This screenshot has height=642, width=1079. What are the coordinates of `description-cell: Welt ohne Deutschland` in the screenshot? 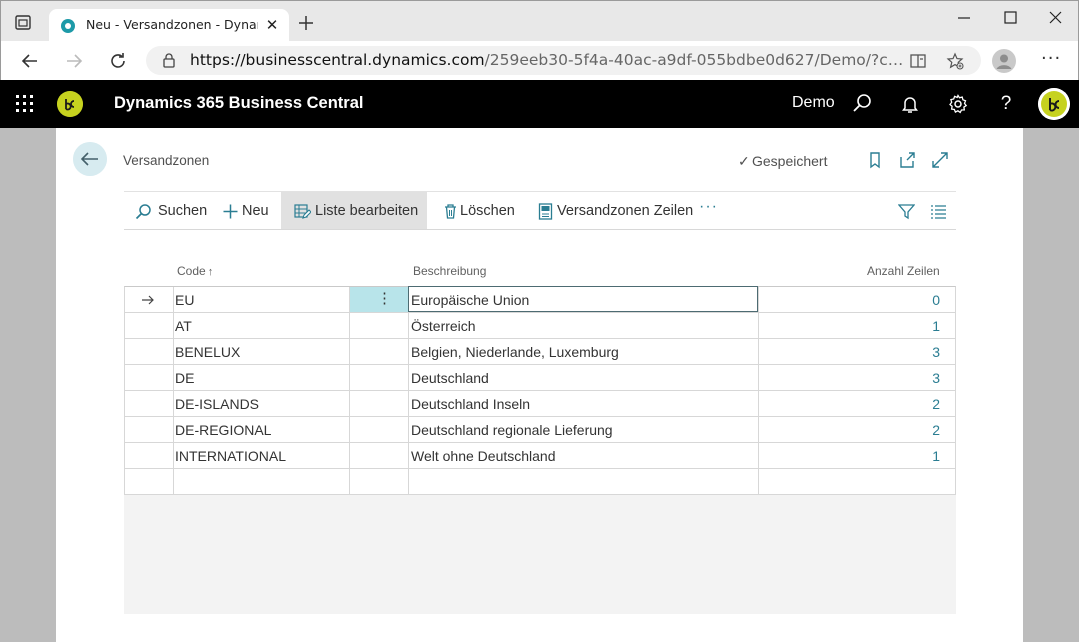 It's located at (583, 455).